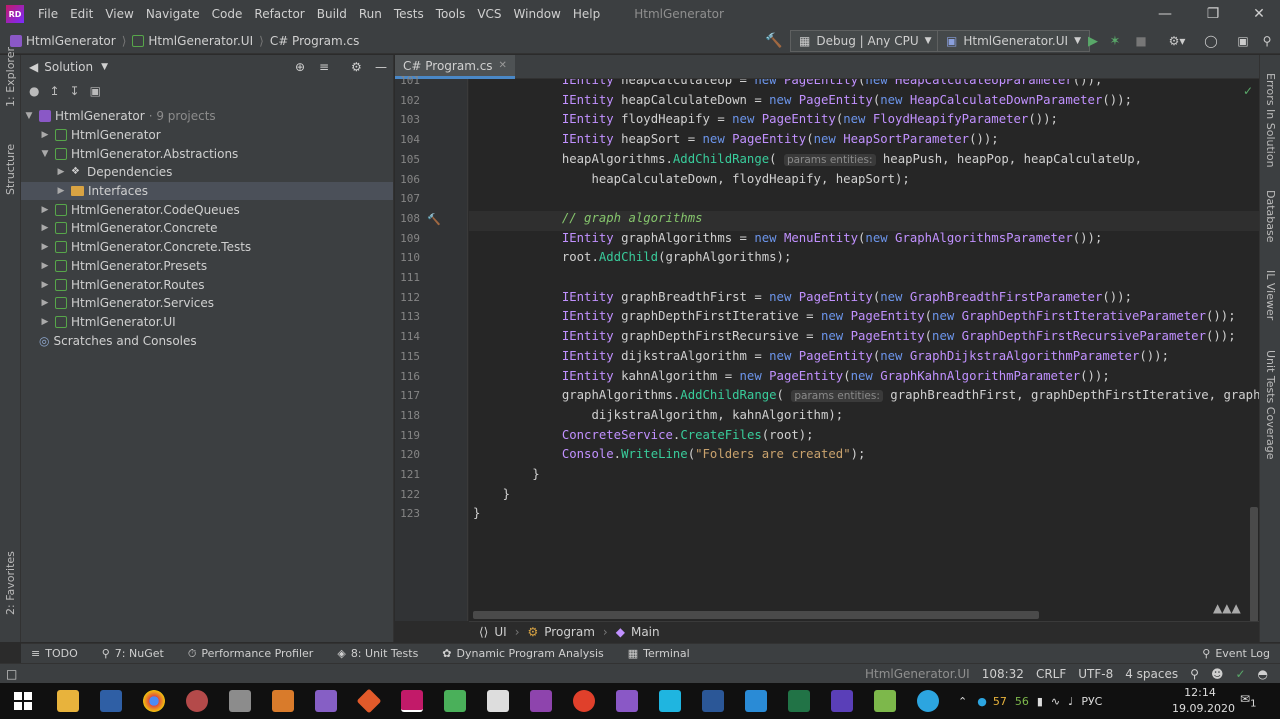  Describe the element at coordinates (1055, 701) in the screenshot. I see `wifi-icon: ∿` at that location.